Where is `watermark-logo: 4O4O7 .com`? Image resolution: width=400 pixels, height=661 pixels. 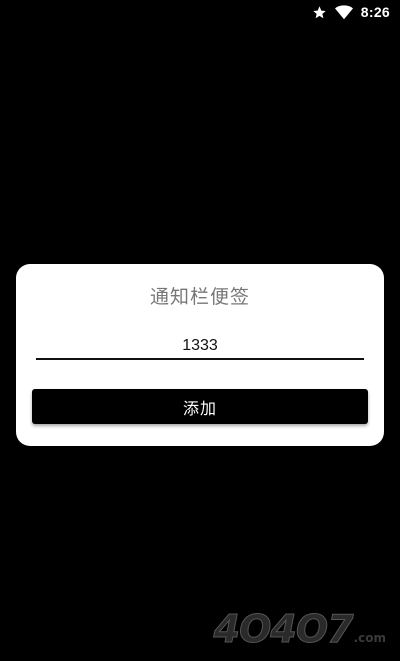
watermark-logo: 4O4O7 .com is located at coordinates (299, 629).